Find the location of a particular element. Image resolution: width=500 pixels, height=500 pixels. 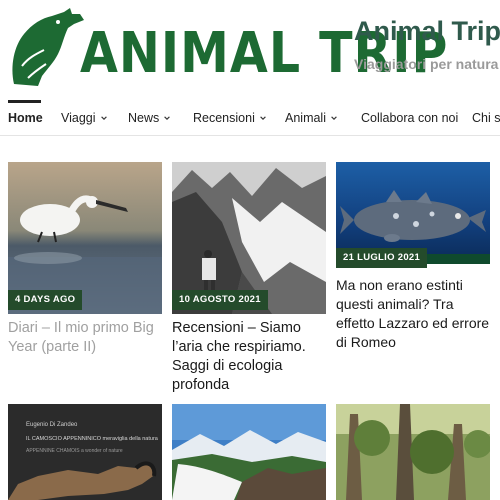

nav-item-chi-siamo: Chi si is located at coordinates (486, 118).